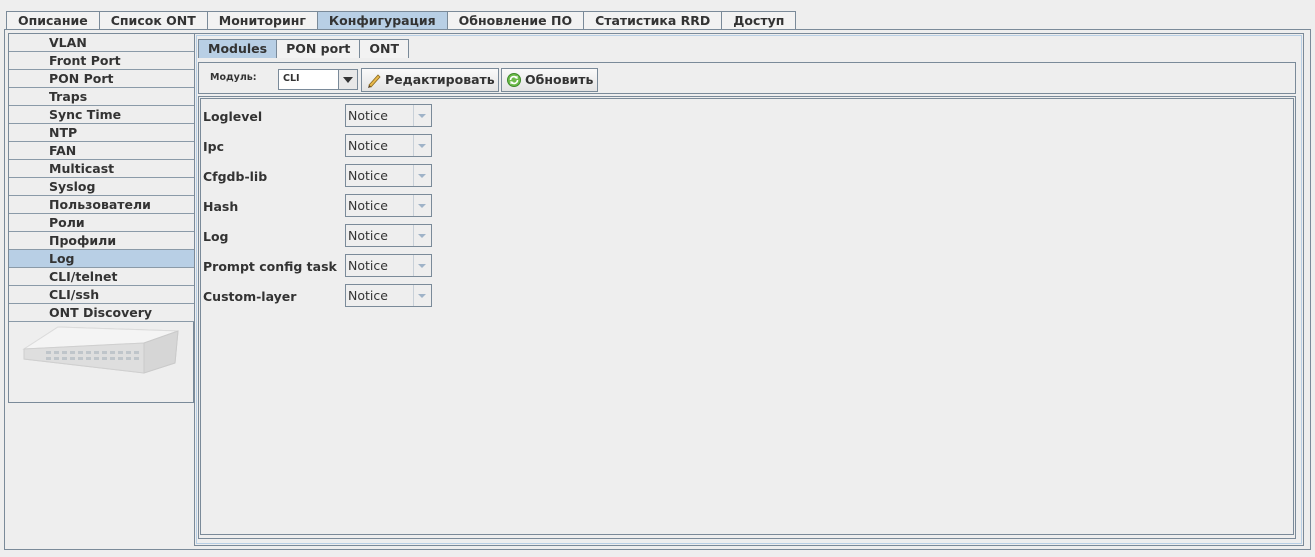  I want to click on log-row-label-cfgdb-lib: Cfgdb-lib, so click(235, 176).